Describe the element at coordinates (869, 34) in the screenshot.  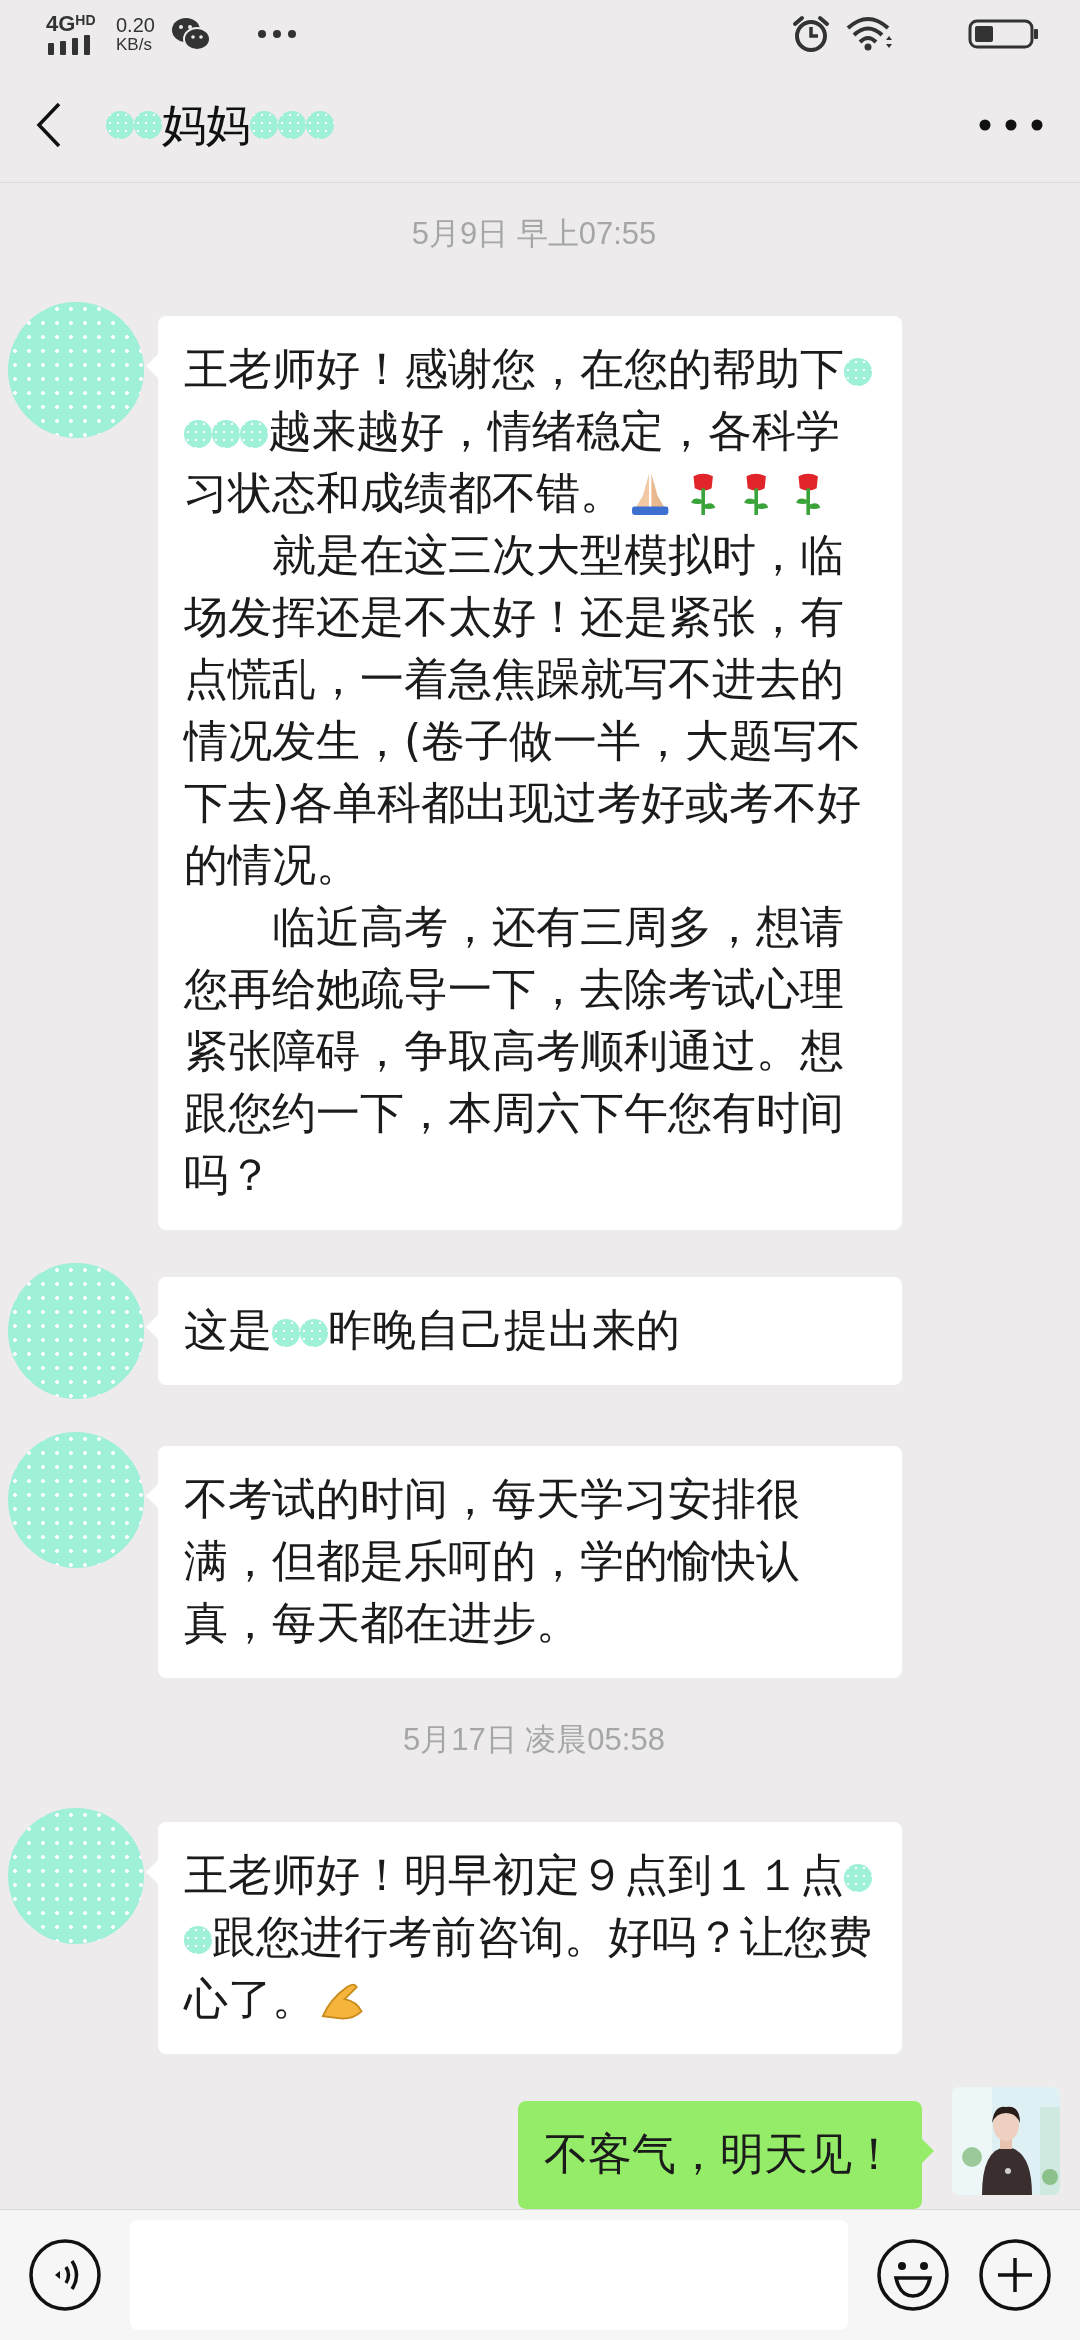
I see `wifi-icon` at that location.